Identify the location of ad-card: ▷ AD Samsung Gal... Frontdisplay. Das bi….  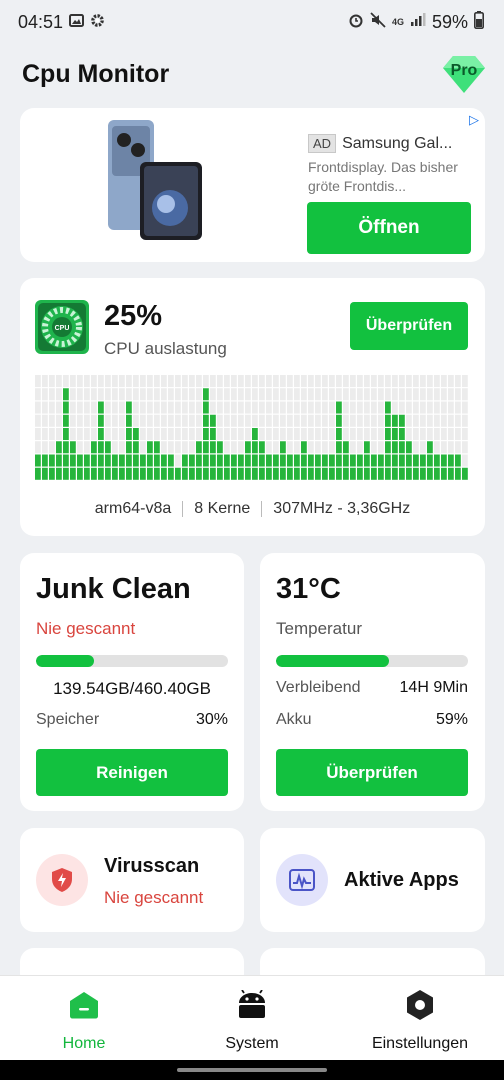
(252, 185).